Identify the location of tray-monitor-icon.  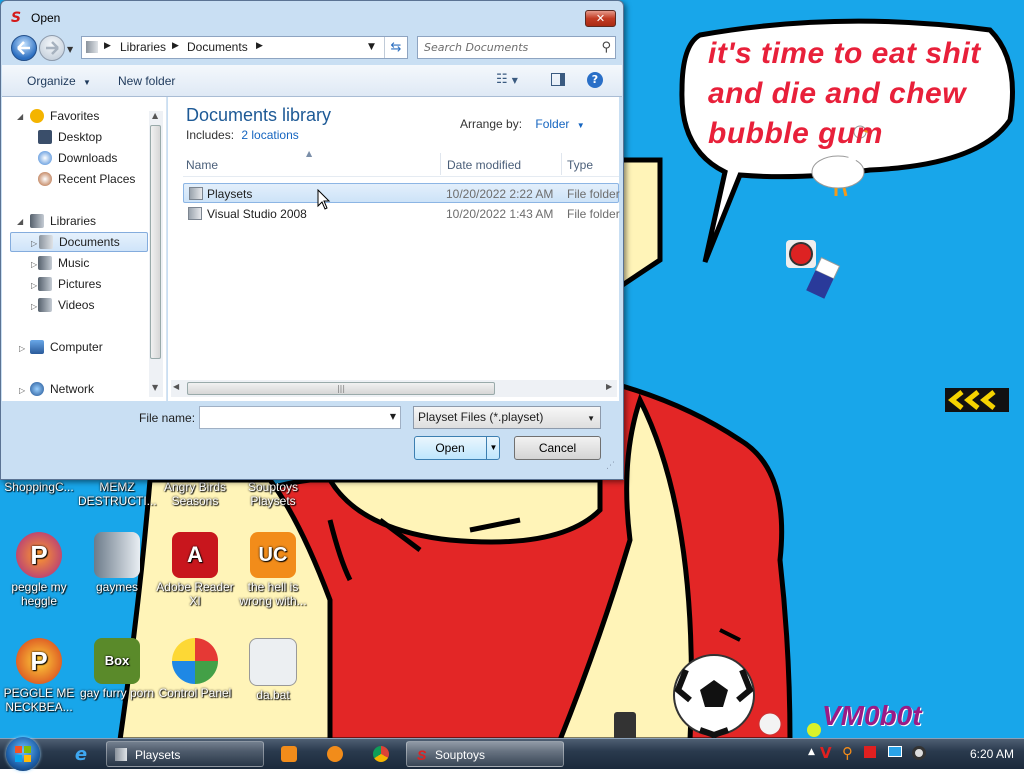
(895, 751).